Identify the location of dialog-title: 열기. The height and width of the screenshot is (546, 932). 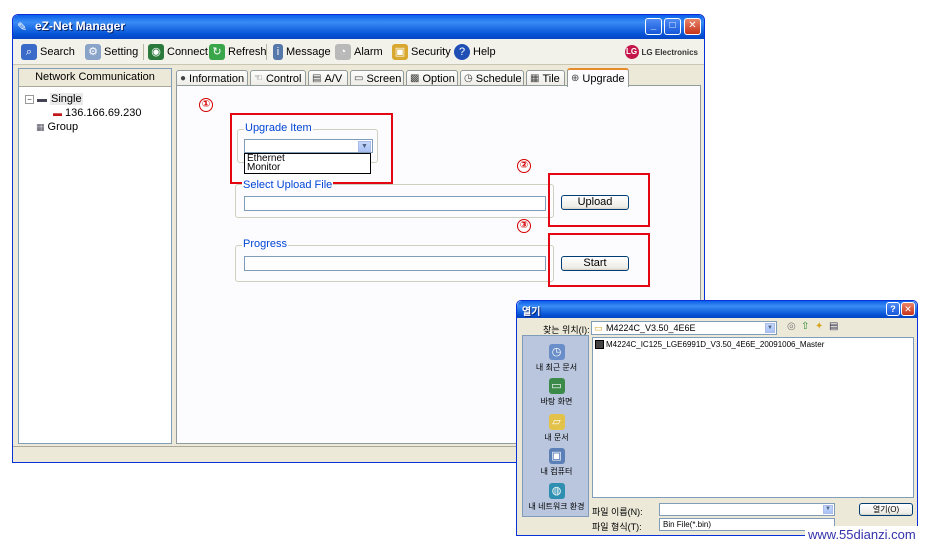
(531, 312).